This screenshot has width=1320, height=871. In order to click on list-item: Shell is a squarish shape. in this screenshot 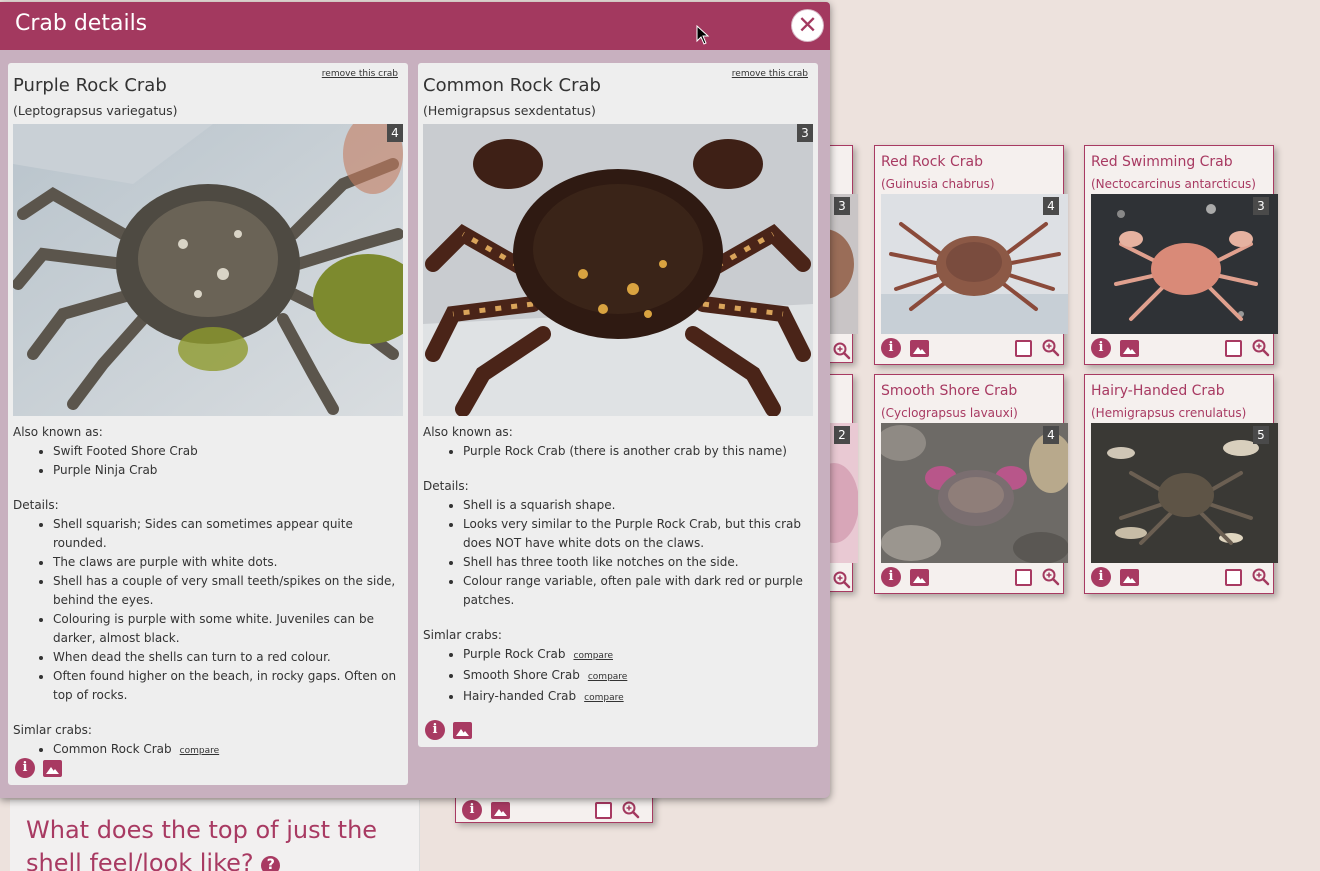, I will do `click(638, 505)`.